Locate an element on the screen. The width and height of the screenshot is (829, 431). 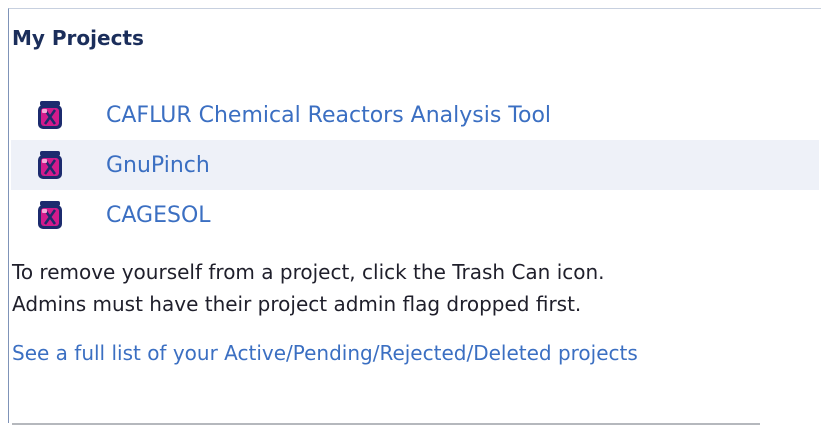
project-link: CAFLUR Chemical Reactors Analysis Tool is located at coordinates (328, 115).